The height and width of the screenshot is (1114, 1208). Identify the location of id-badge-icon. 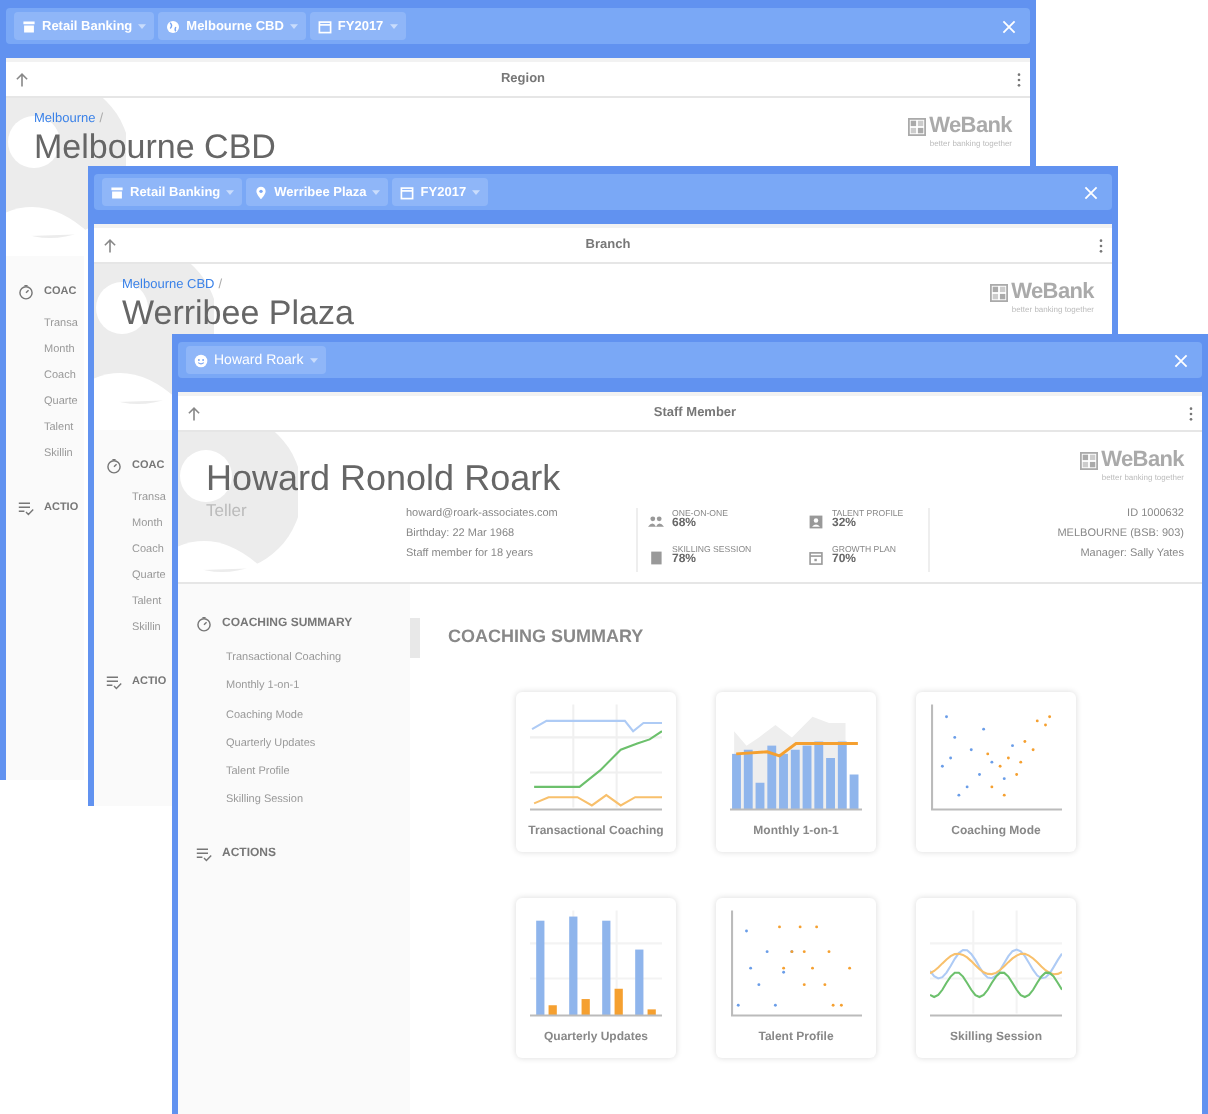
(816, 522).